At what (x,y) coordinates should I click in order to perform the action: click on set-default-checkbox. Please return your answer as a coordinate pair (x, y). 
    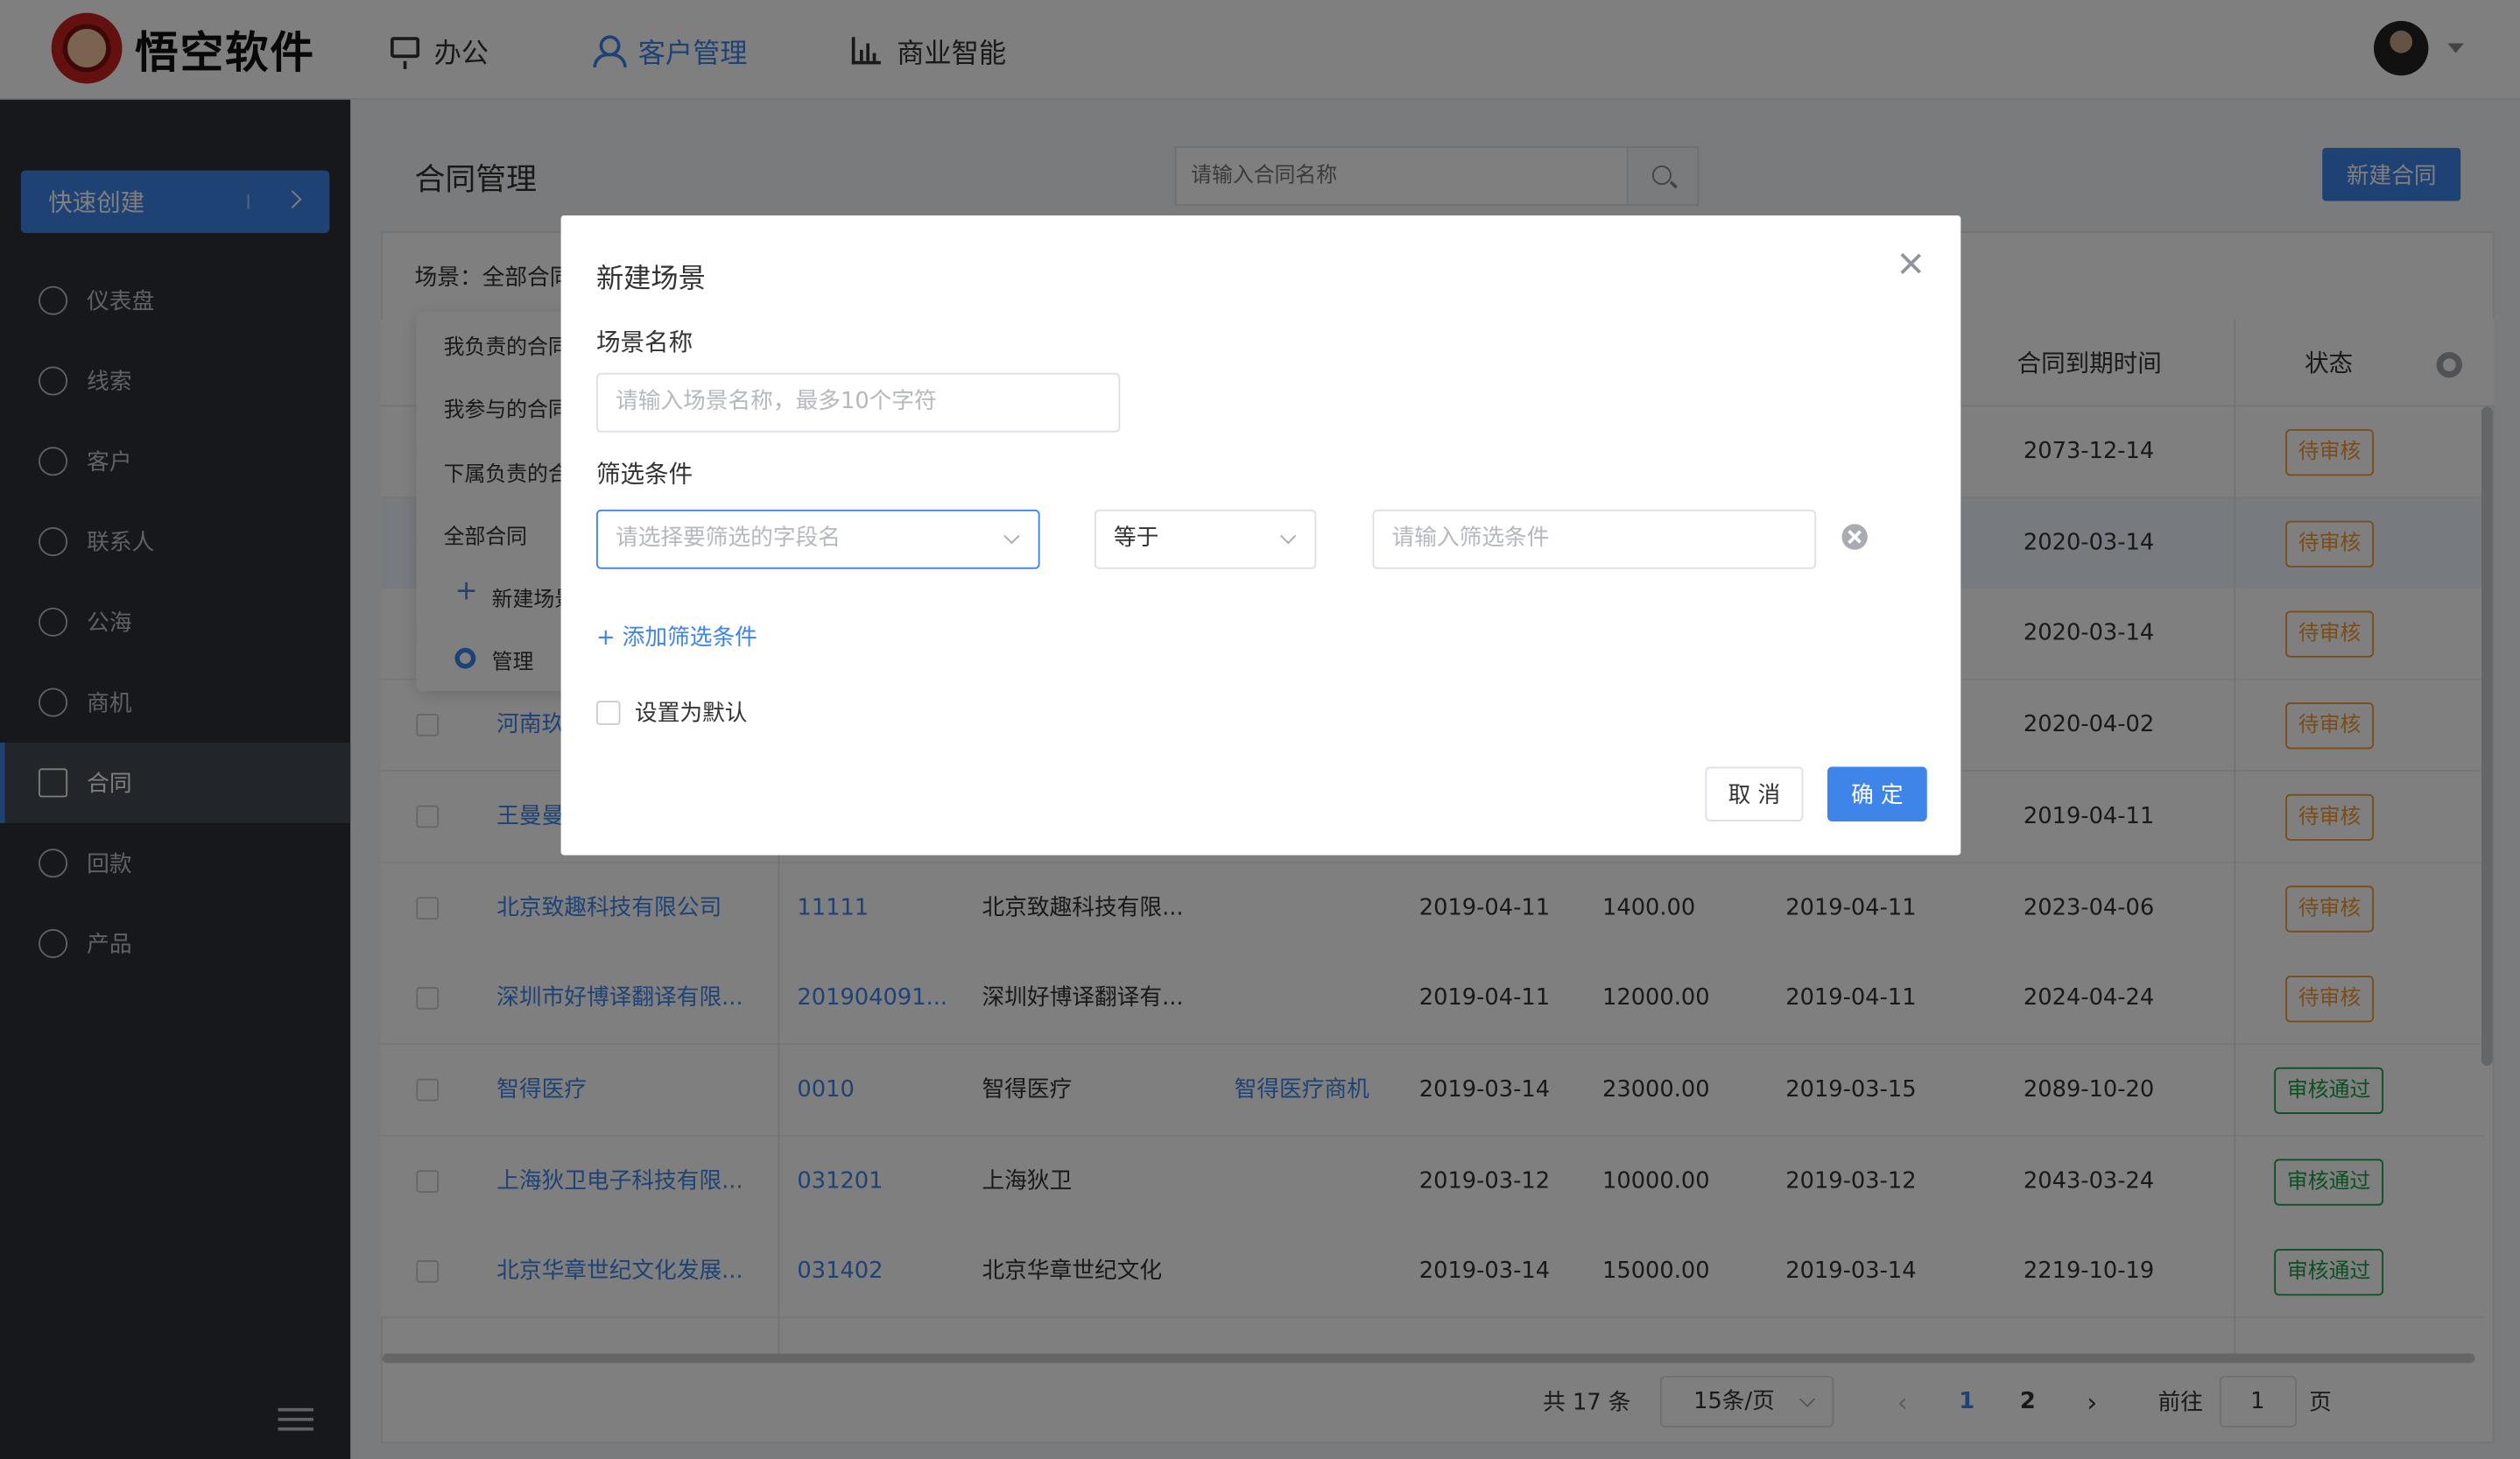
    Looking at the image, I should click on (608, 713).